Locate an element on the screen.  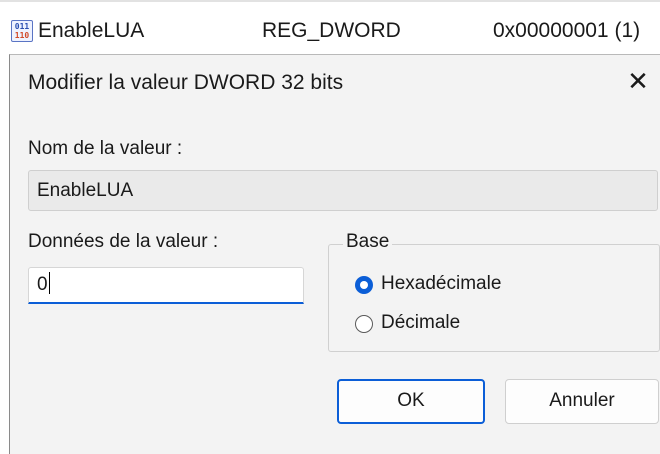
registry-dword-icon: 011 110 is located at coordinates (22, 31).